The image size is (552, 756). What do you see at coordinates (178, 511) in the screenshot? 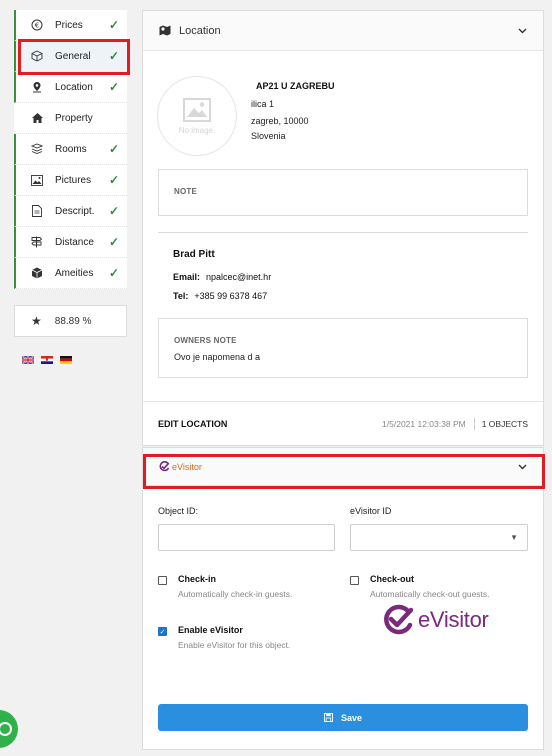
I see `object-id-label: Object ID:` at bounding box center [178, 511].